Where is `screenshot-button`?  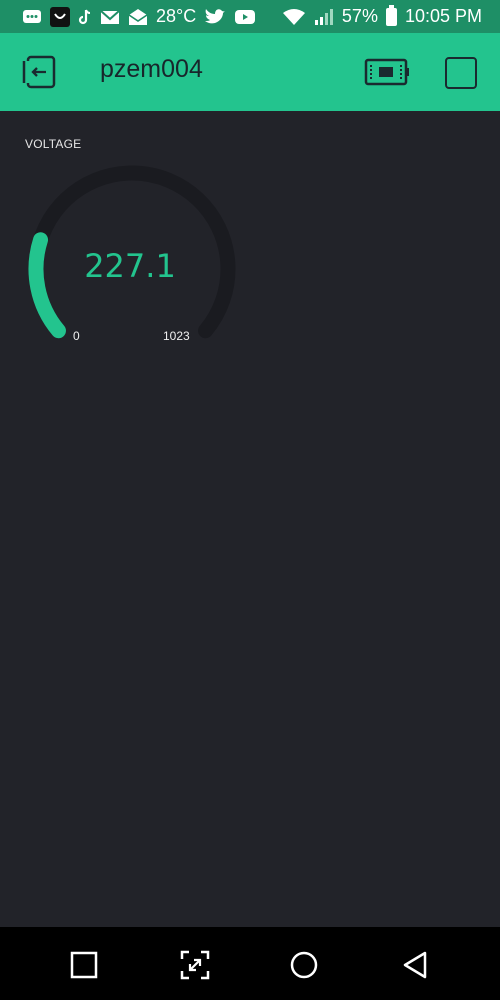 screenshot-button is located at coordinates (195, 965).